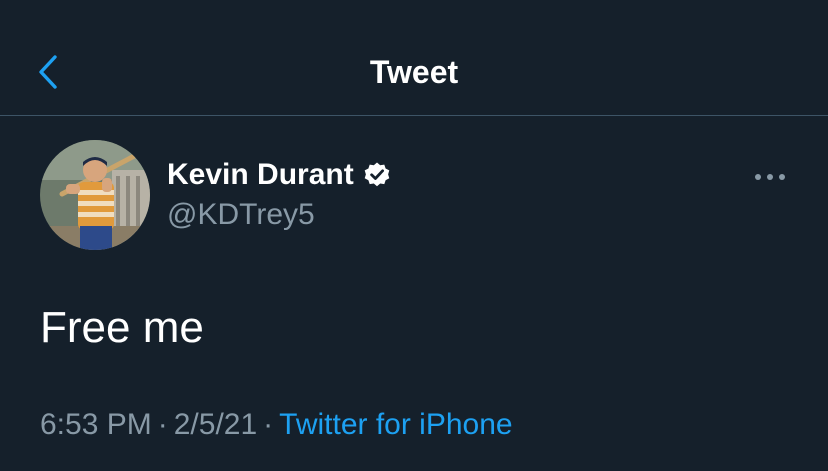 Image resolution: width=828 pixels, height=471 pixels. I want to click on ellipsis-icon, so click(770, 177).